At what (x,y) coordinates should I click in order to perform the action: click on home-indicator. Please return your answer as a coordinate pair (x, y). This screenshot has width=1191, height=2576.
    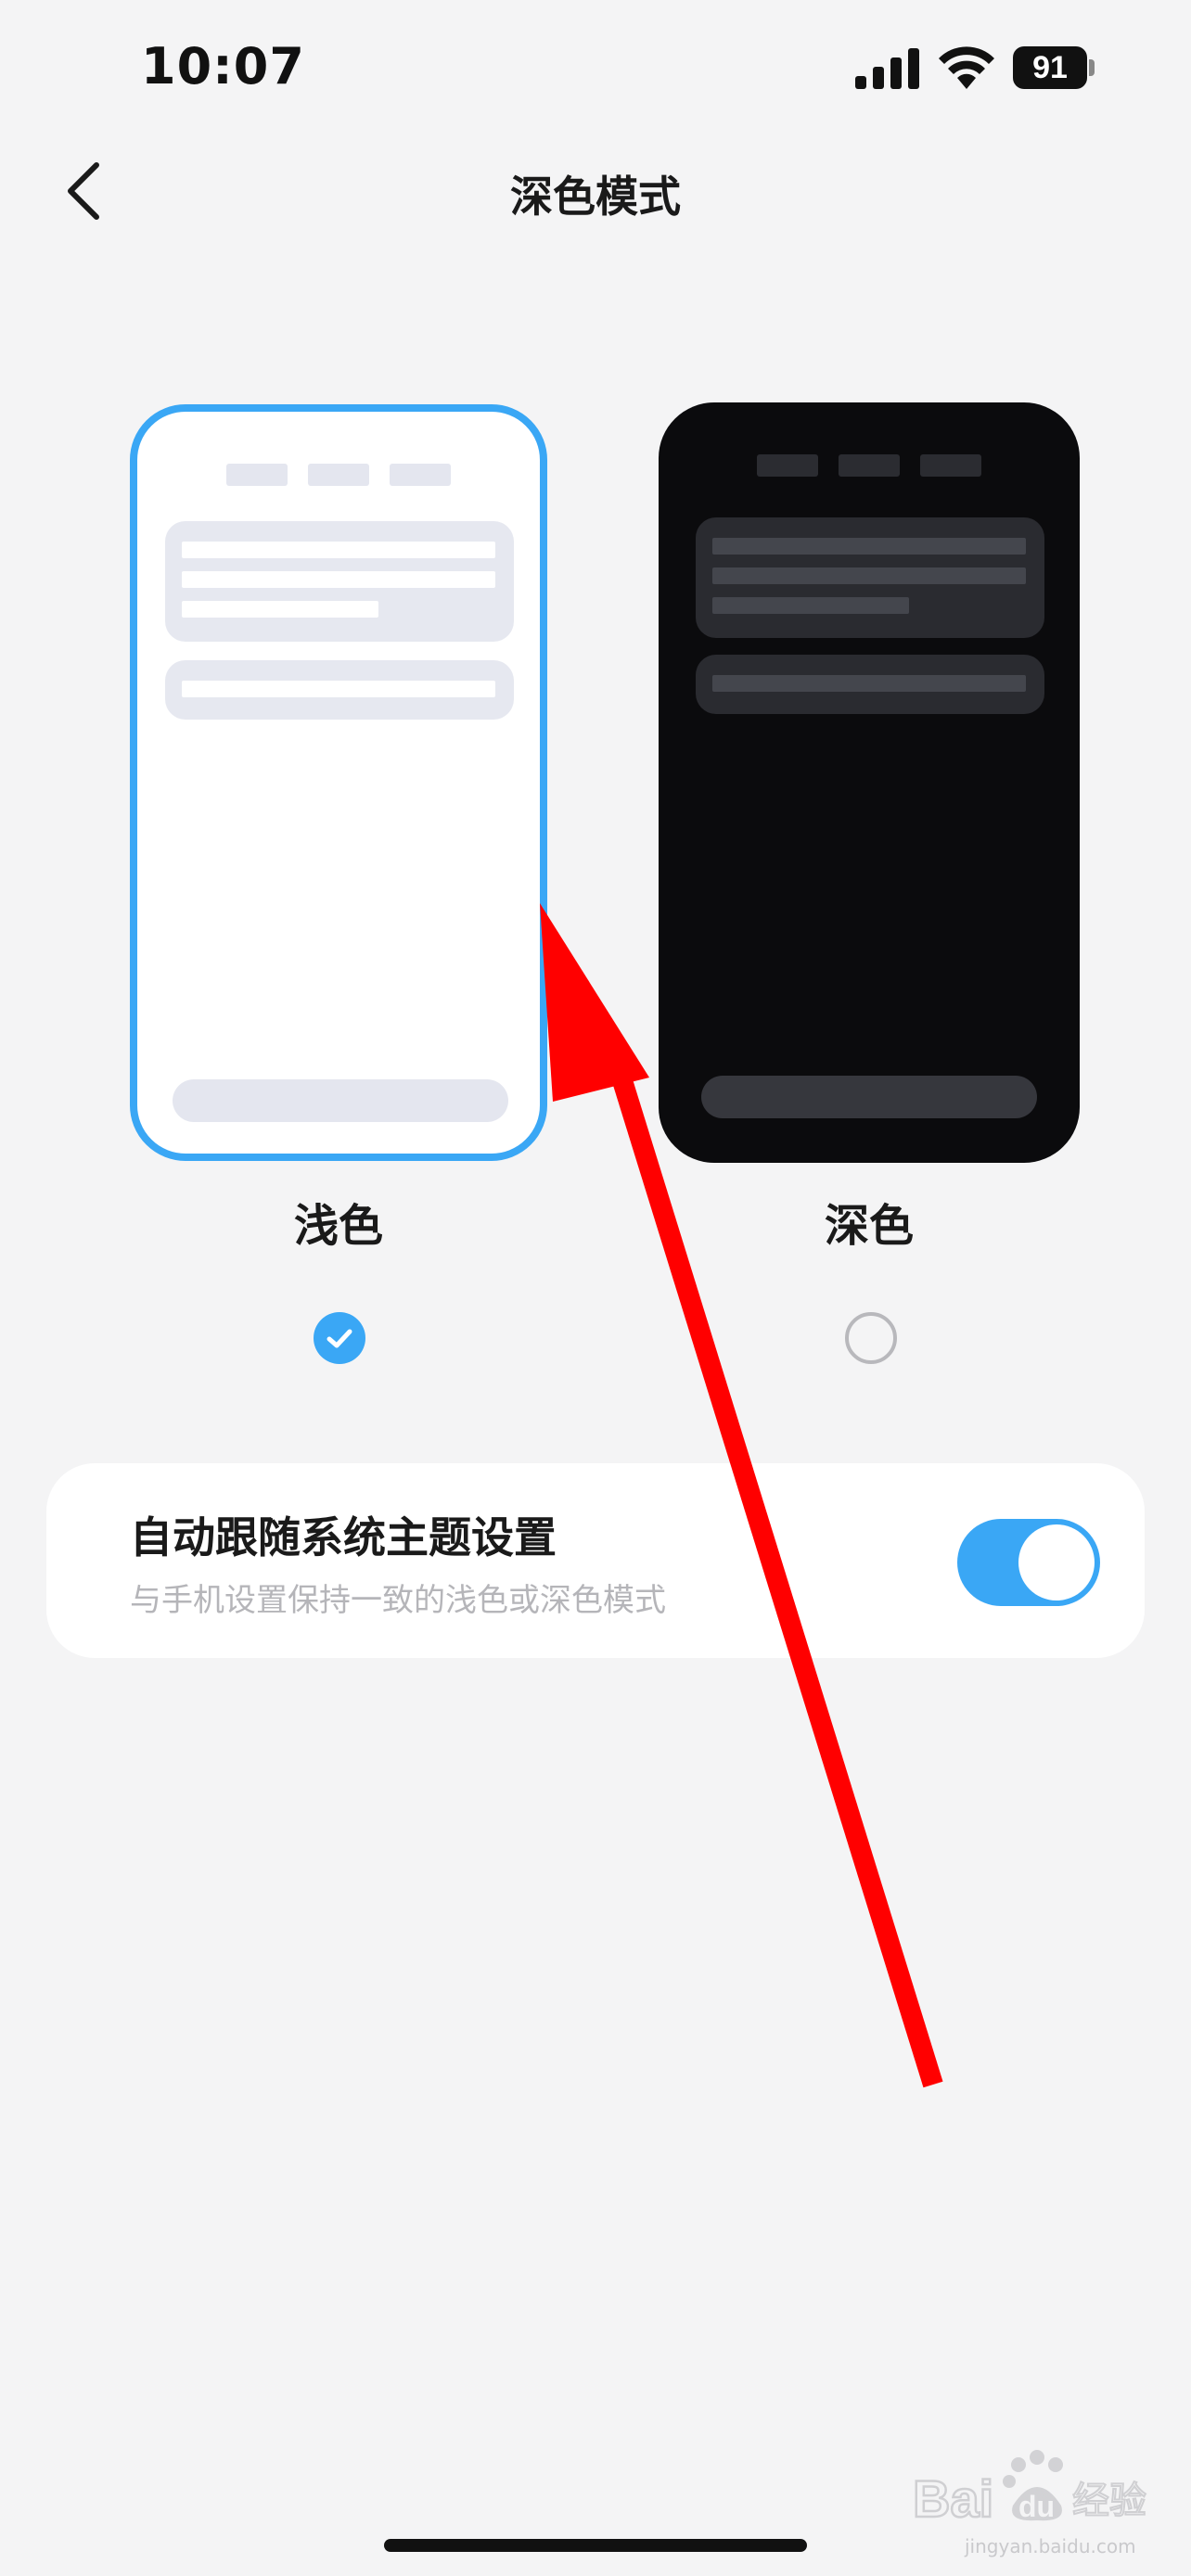
    Looking at the image, I should click on (595, 2545).